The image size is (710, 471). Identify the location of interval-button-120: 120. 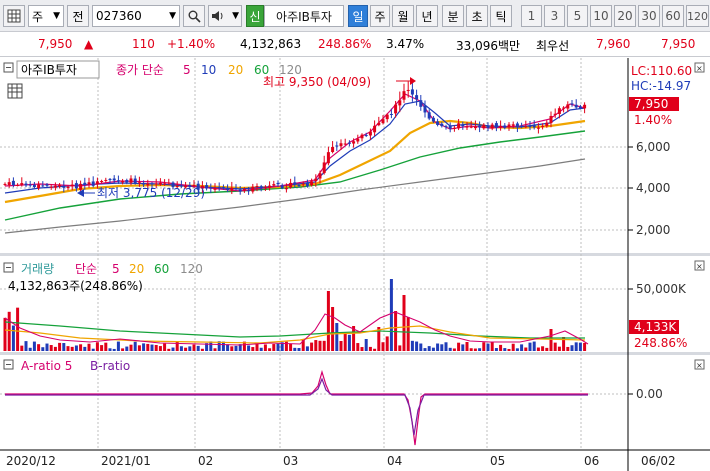
(697, 16).